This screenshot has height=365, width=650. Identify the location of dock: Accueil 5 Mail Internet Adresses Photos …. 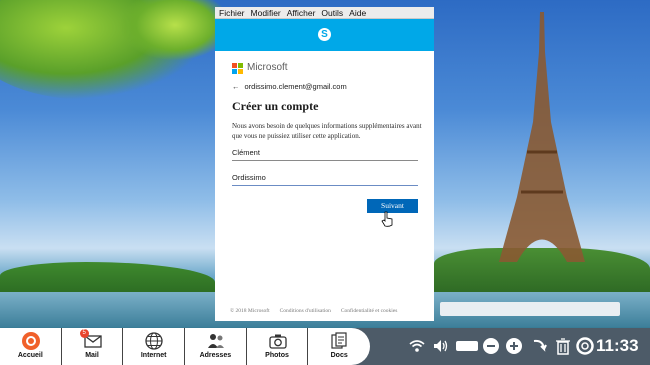
(185, 346).